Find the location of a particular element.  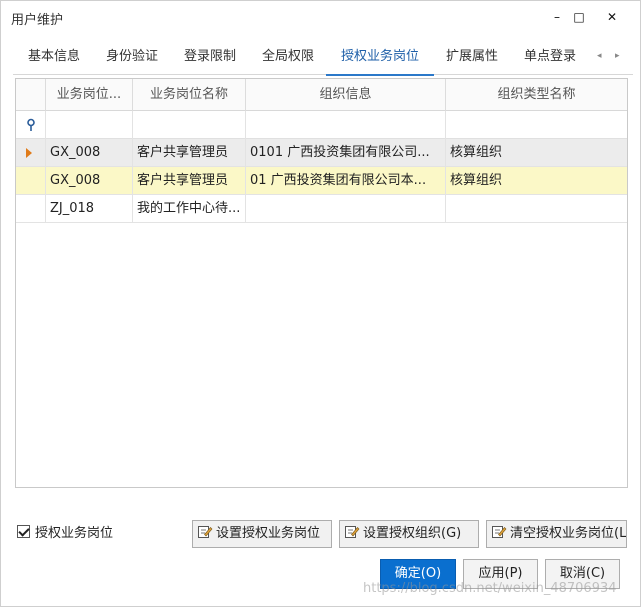

set-authorized-posts-button: 设置授权业务岗位 is located at coordinates (262, 534).